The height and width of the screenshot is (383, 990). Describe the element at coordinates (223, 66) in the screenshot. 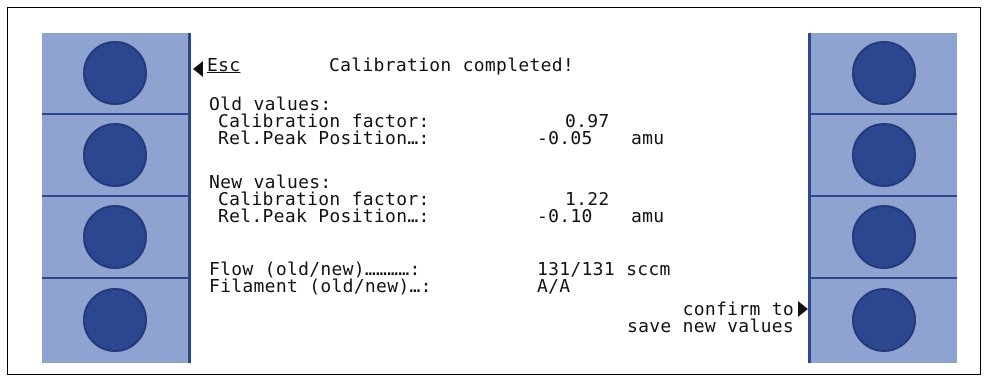

I see `esc-softkey-label: Esc` at that location.